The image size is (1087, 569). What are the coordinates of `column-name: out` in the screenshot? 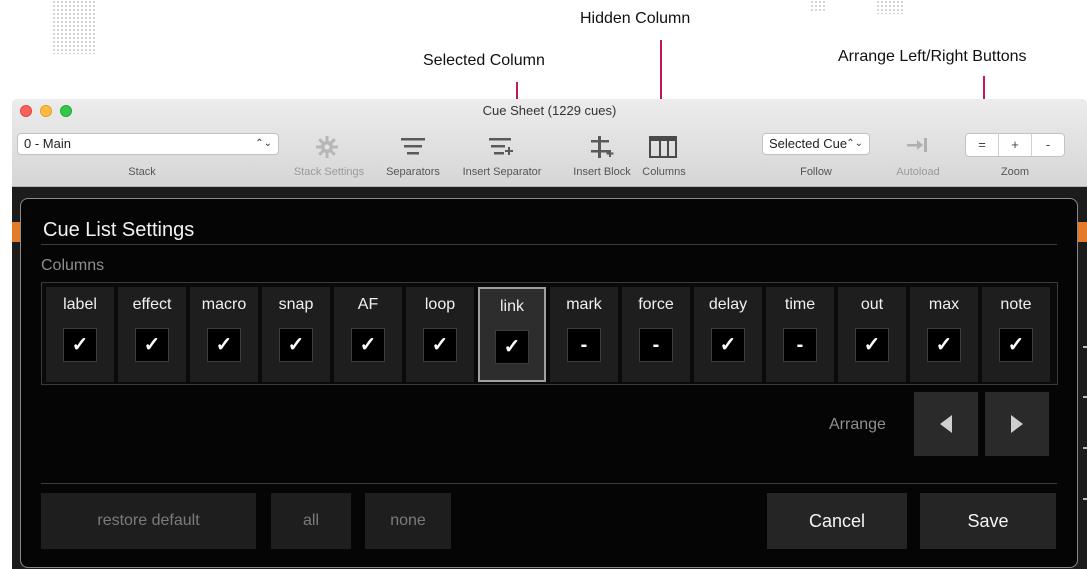 It's located at (872, 304).